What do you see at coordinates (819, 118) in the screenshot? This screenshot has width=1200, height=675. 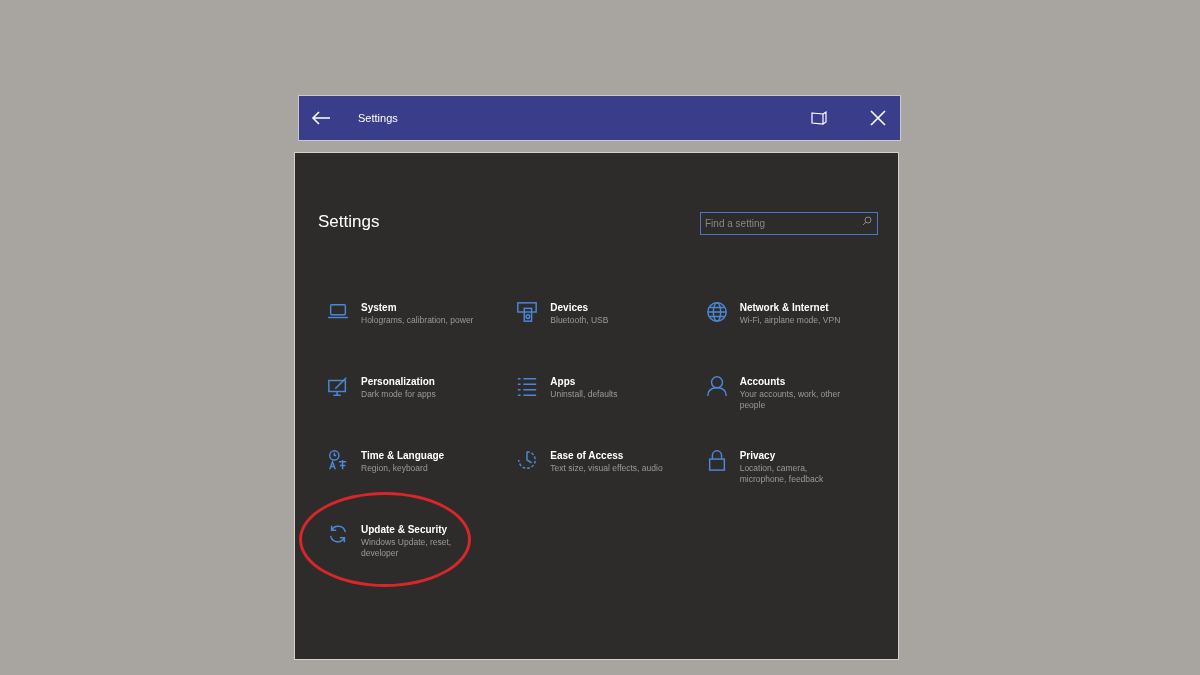 I see `window-mode-button` at bounding box center [819, 118].